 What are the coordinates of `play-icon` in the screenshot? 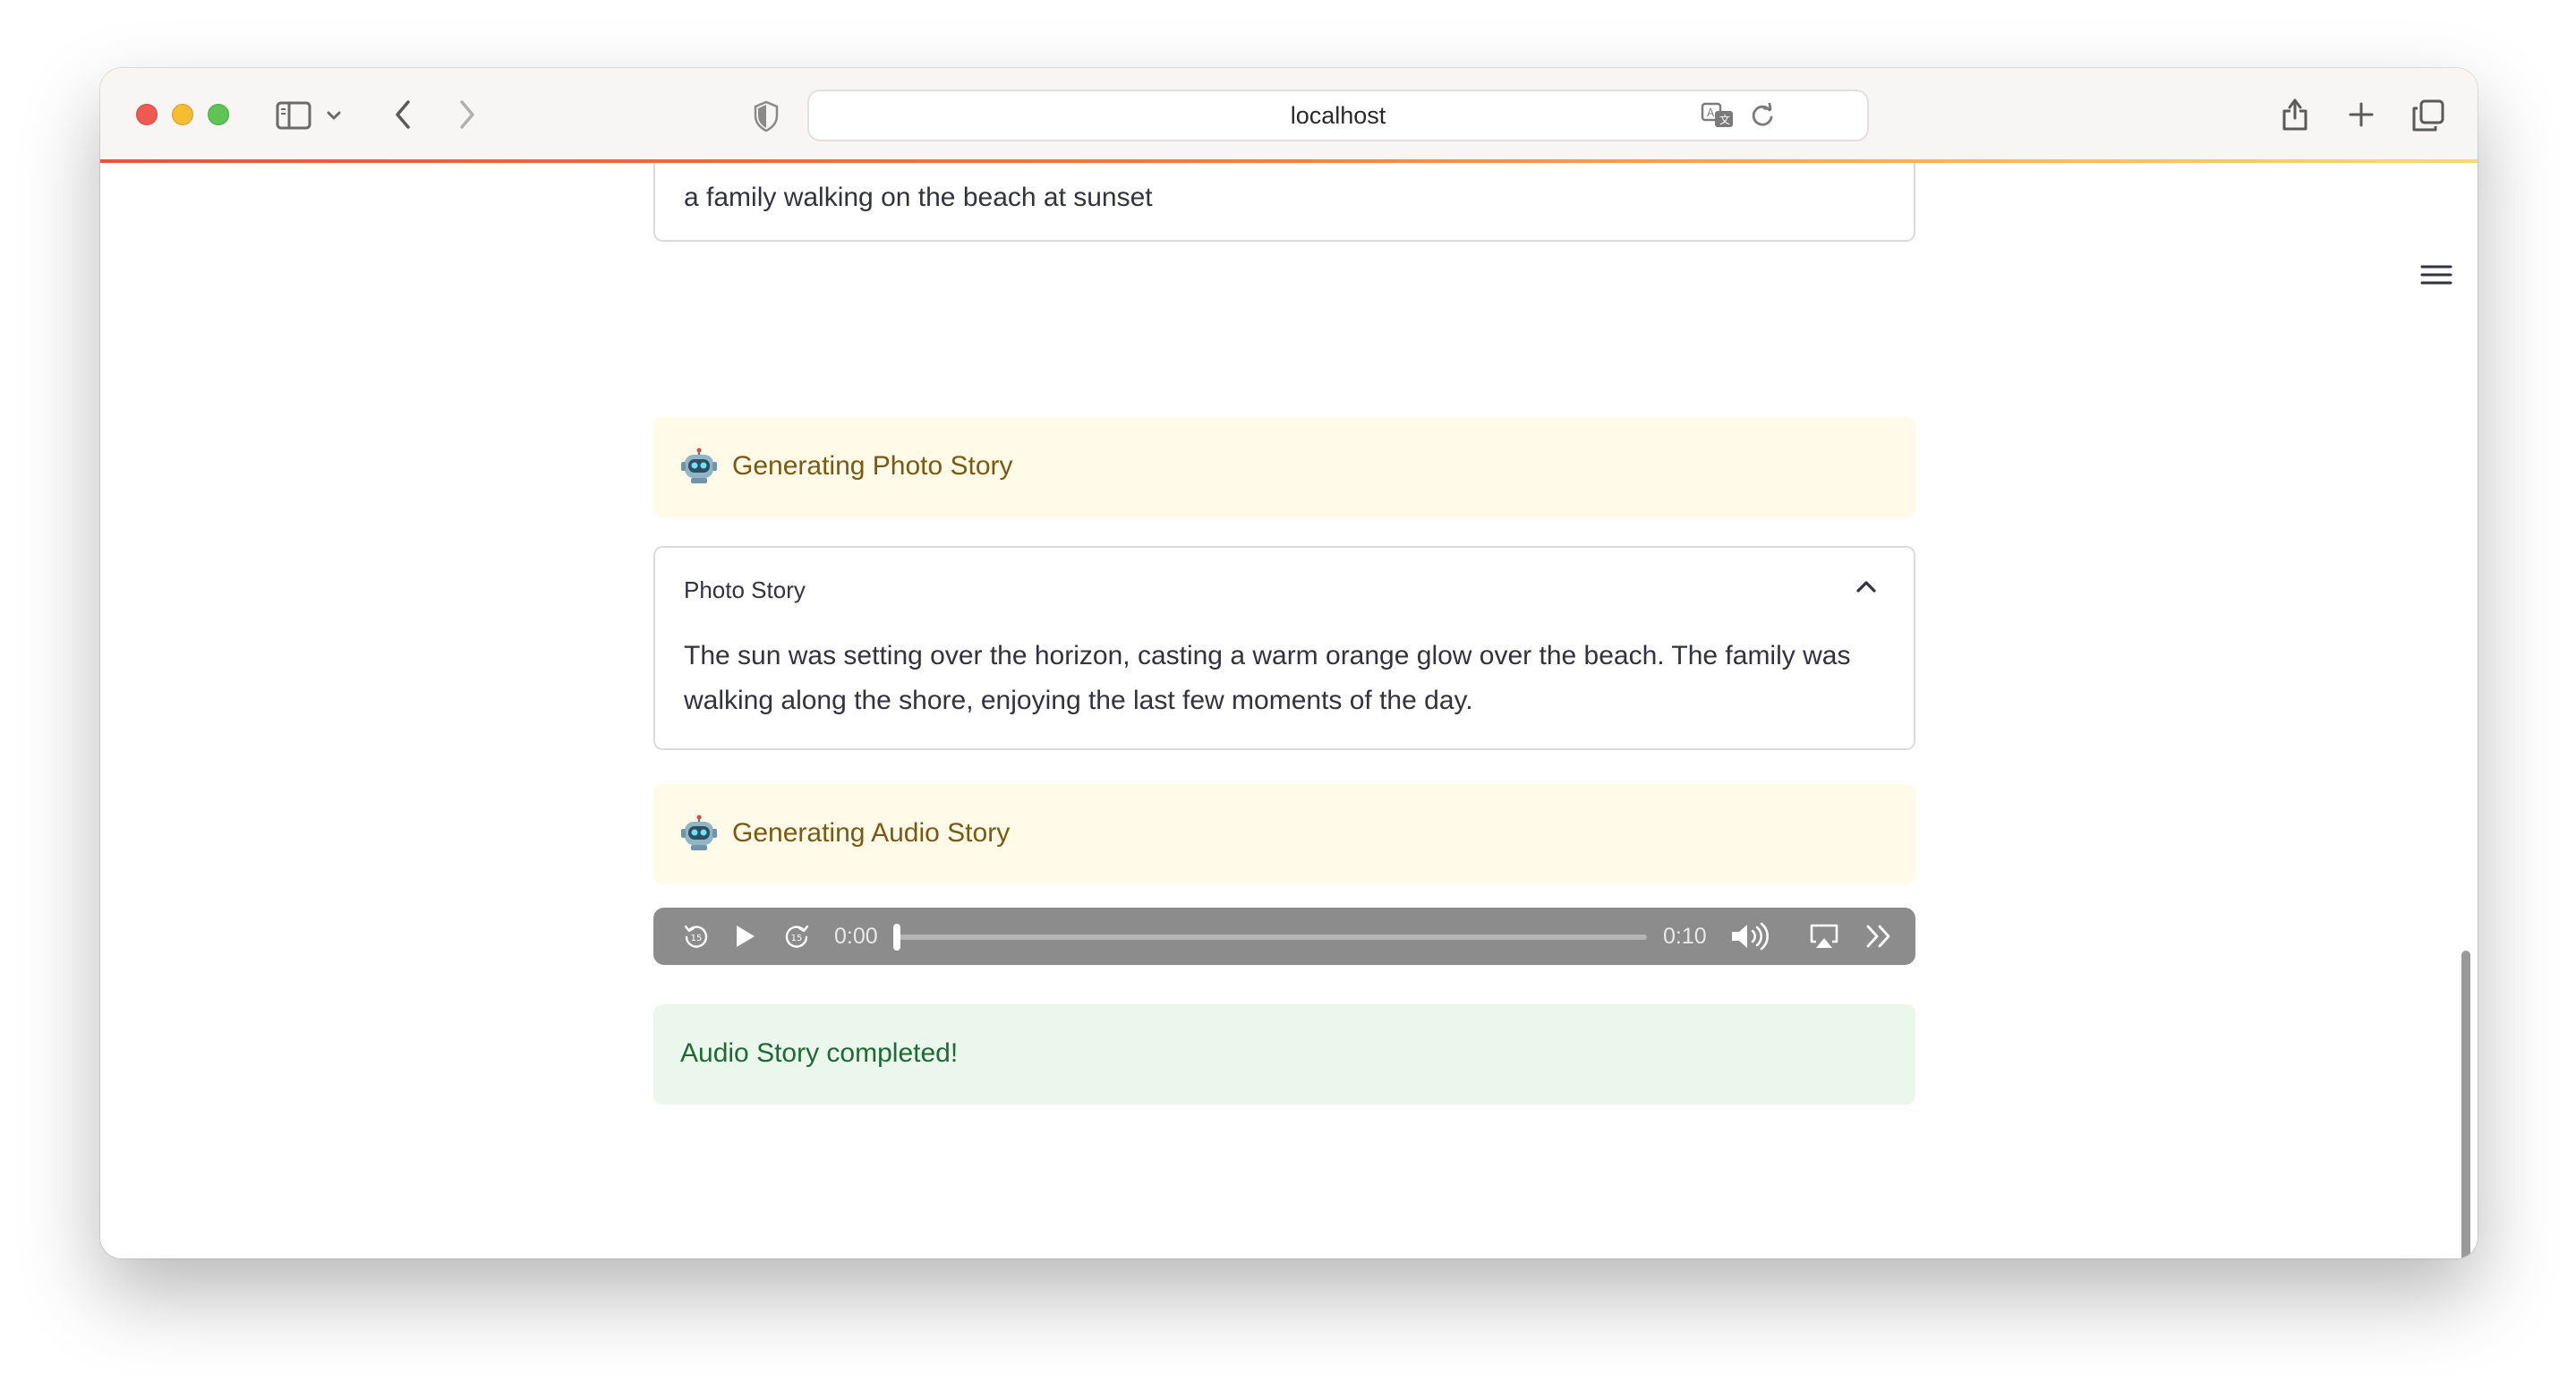 It's located at (745, 936).